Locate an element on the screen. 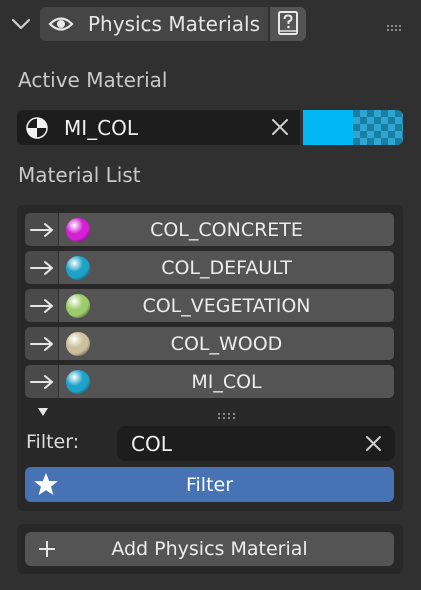  material-row-name: COL_CONCRETE is located at coordinates (226, 229).